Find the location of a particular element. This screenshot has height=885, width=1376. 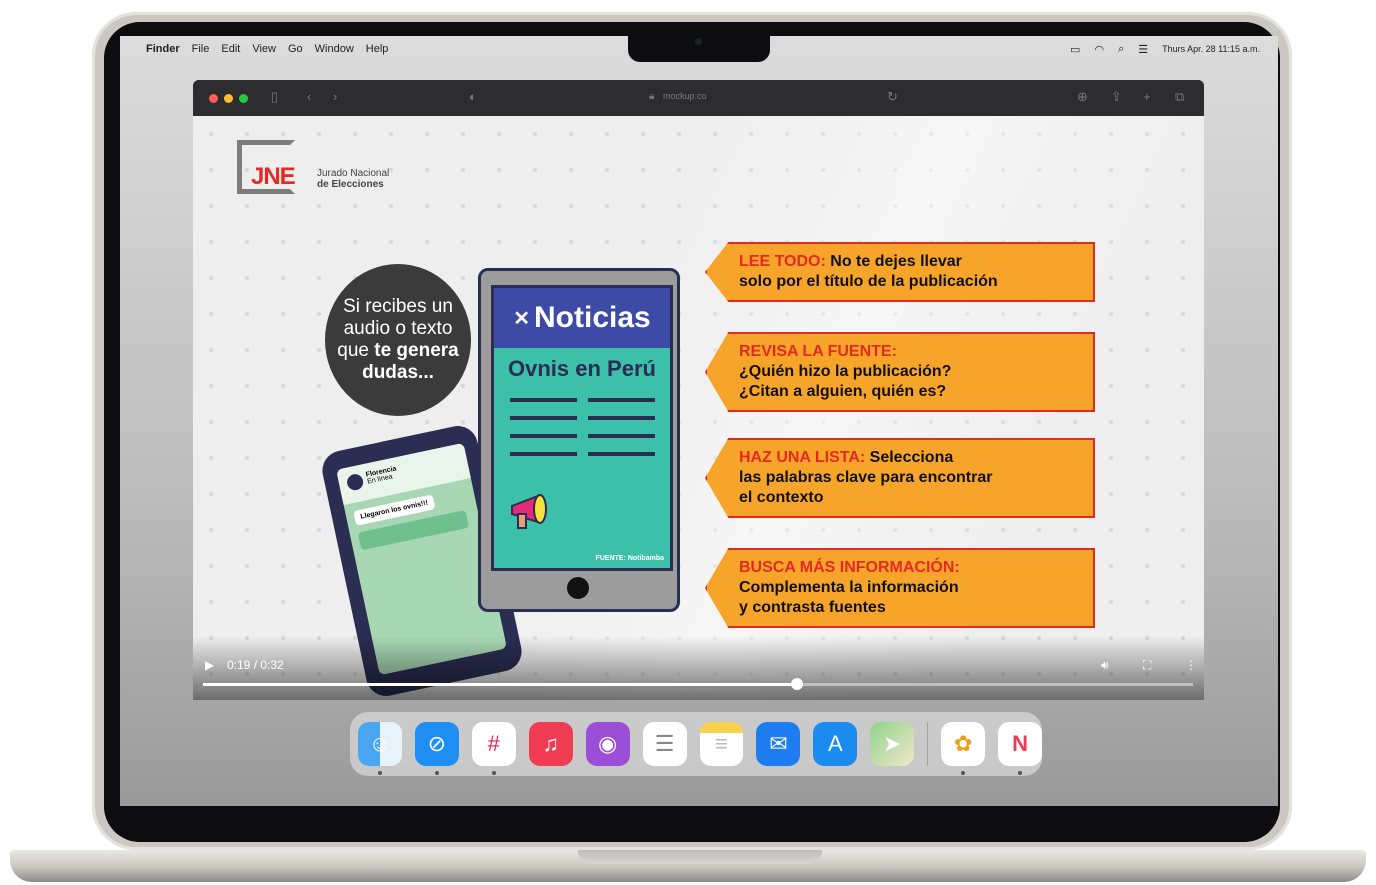

megaphone-icon is located at coordinates (529, 511).